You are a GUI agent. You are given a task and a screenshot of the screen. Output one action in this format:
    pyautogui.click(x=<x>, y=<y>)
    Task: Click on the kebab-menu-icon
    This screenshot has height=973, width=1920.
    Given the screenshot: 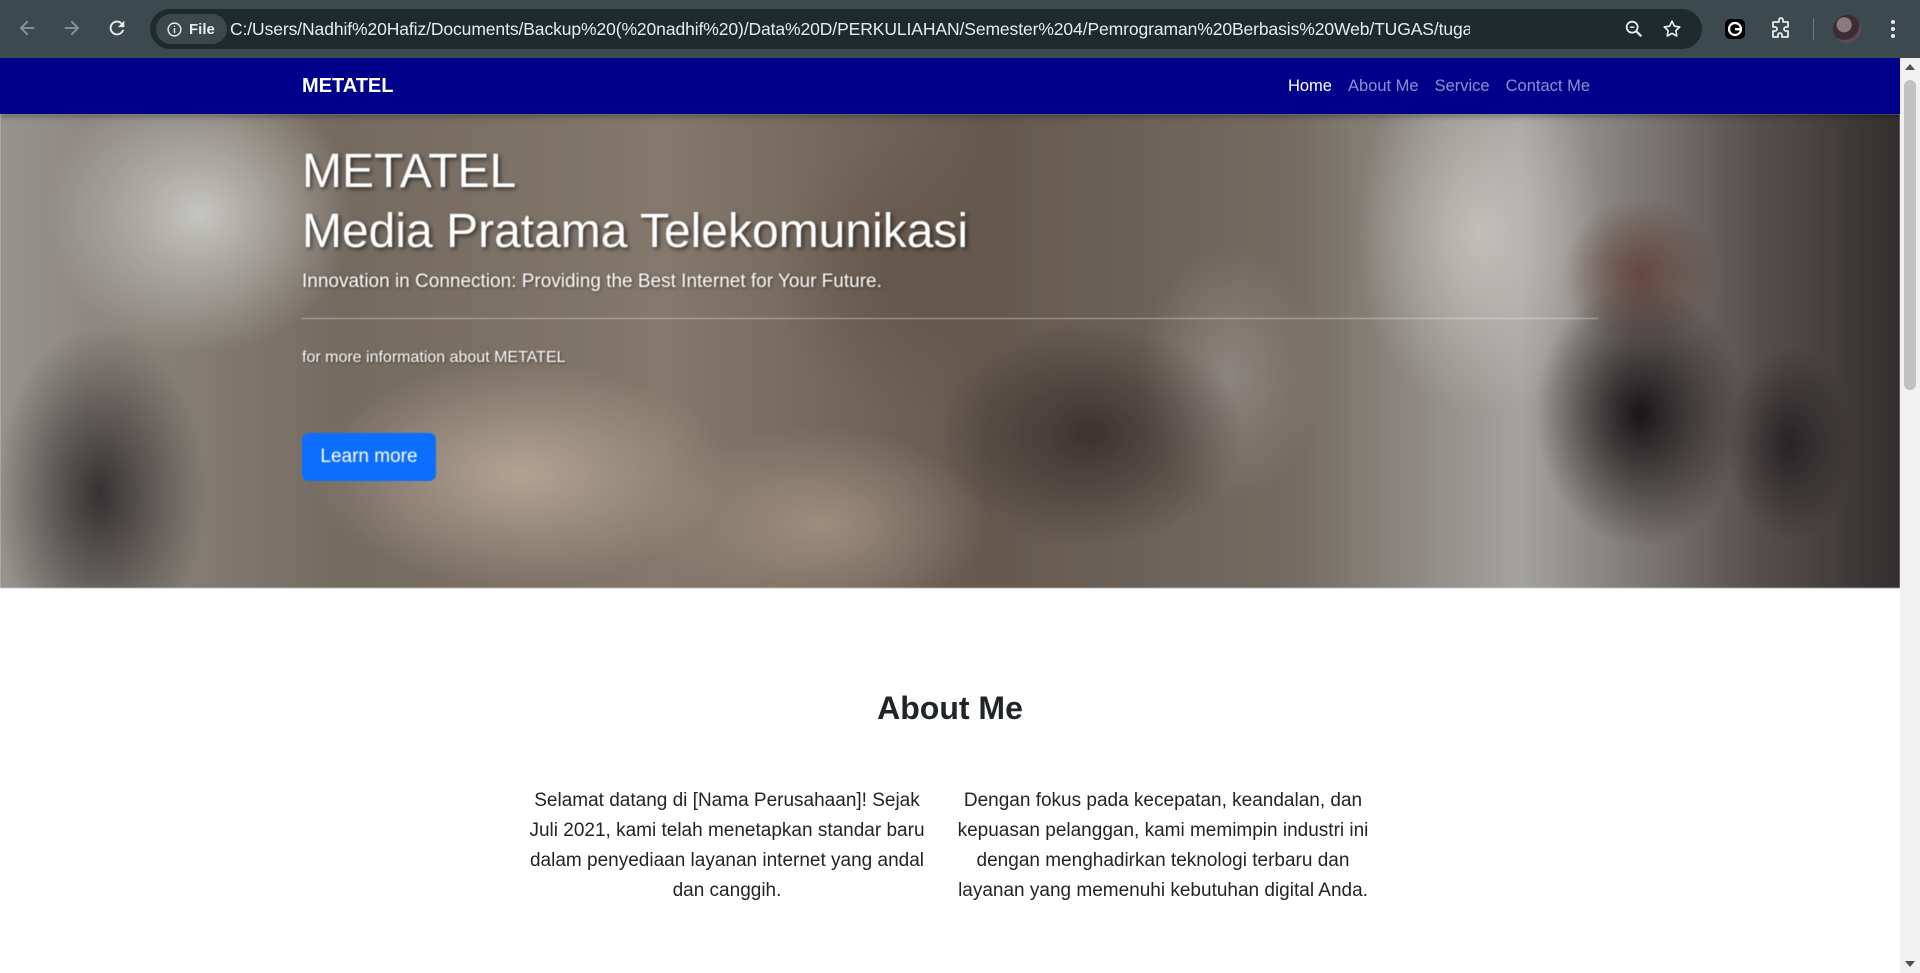 What is the action you would take?
    pyautogui.click(x=1893, y=29)
    